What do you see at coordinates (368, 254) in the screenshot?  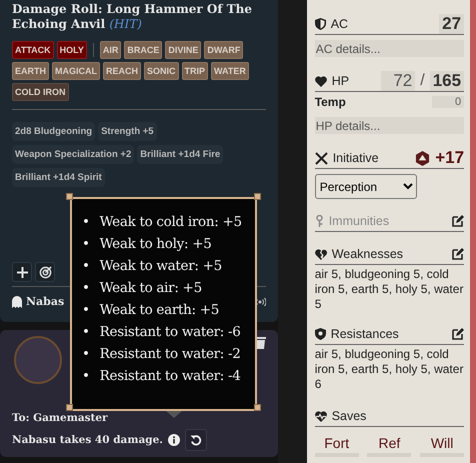 I see `section-title: Weaknesses` at bounding box center [368, 254].